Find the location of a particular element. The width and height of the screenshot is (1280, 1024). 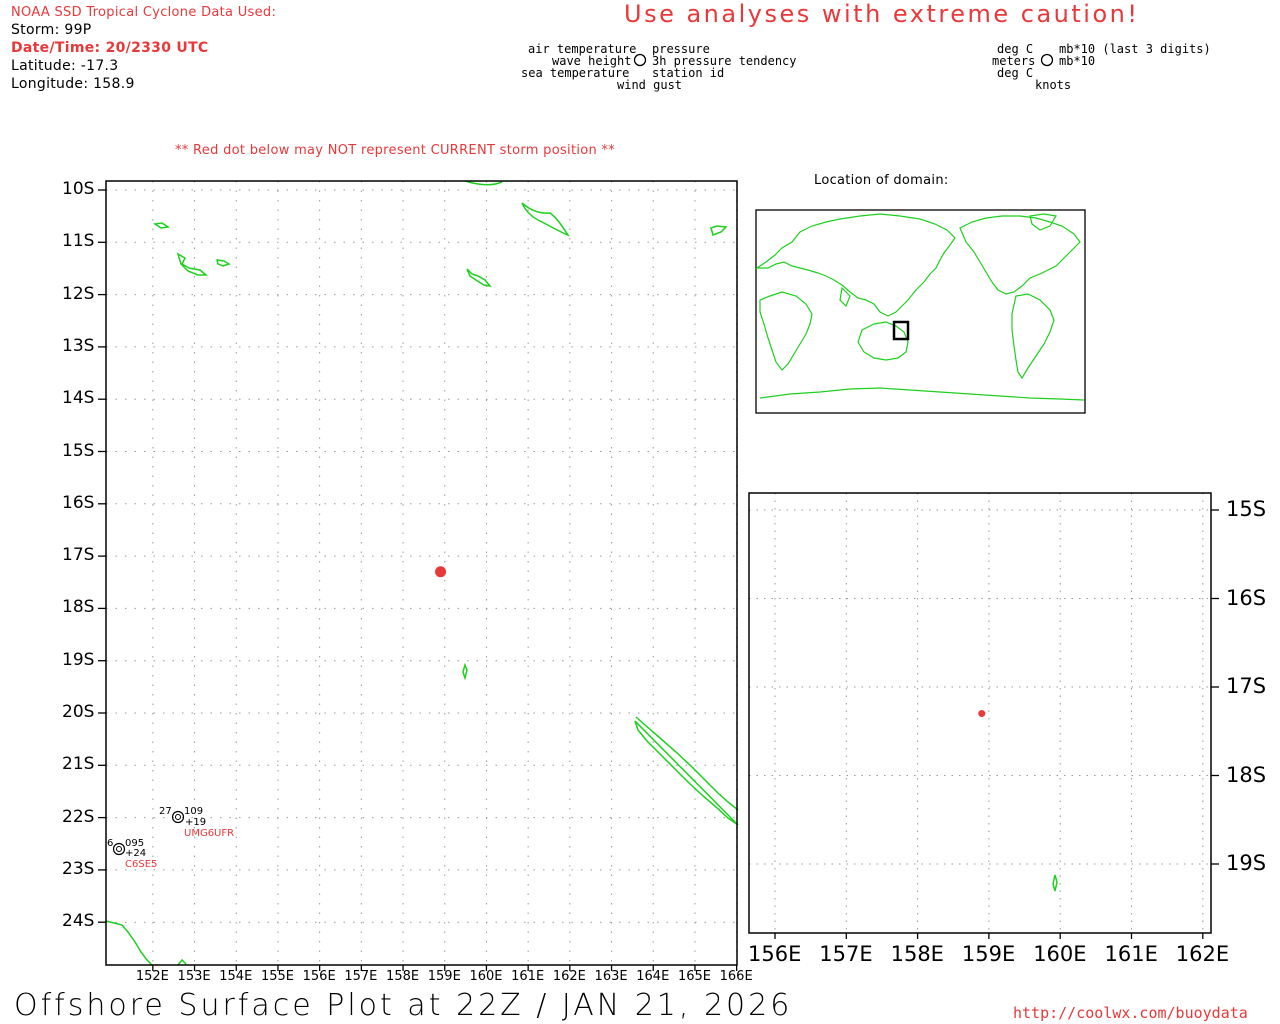

latitude-tick-label: 14S is located at coordinates (78, 398).